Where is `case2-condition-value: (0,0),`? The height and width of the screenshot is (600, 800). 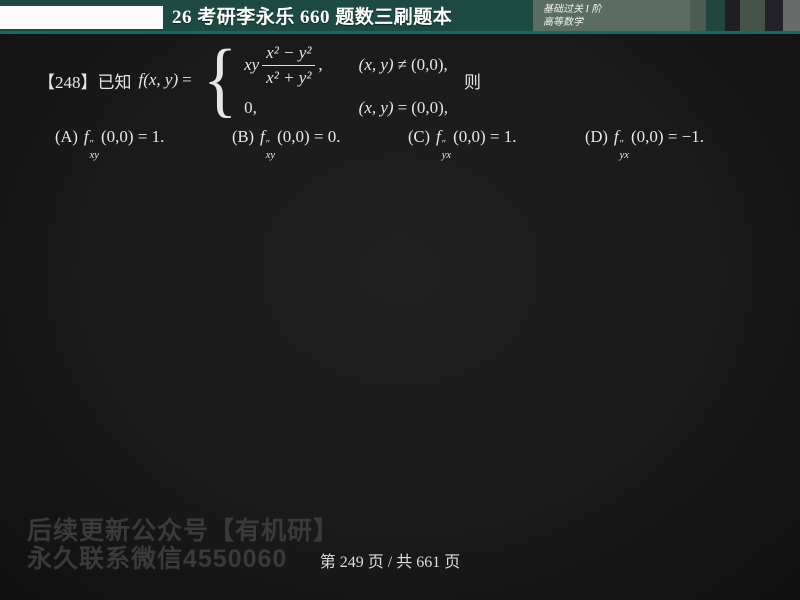
case2-condition-value: (0,0), is located at coordinates (430, 107).